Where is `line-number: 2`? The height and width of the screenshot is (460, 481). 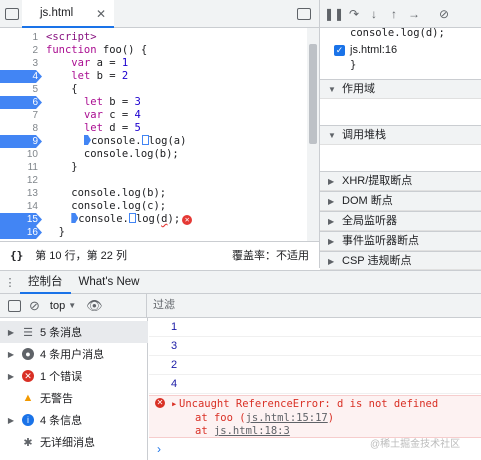
line-number: 2 is located at coordinates (21, 50).